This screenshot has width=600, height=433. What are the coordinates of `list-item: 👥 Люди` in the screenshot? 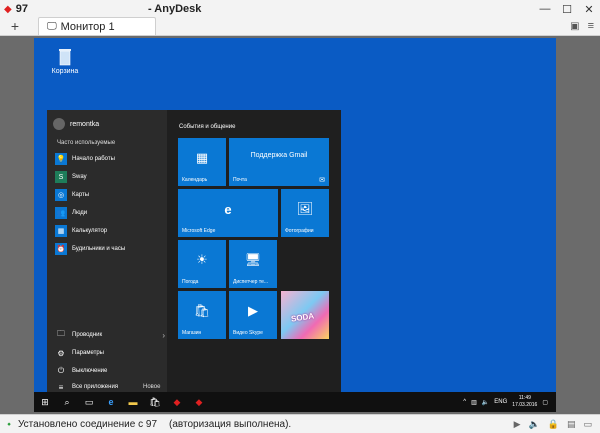 It's located at (71, 213).